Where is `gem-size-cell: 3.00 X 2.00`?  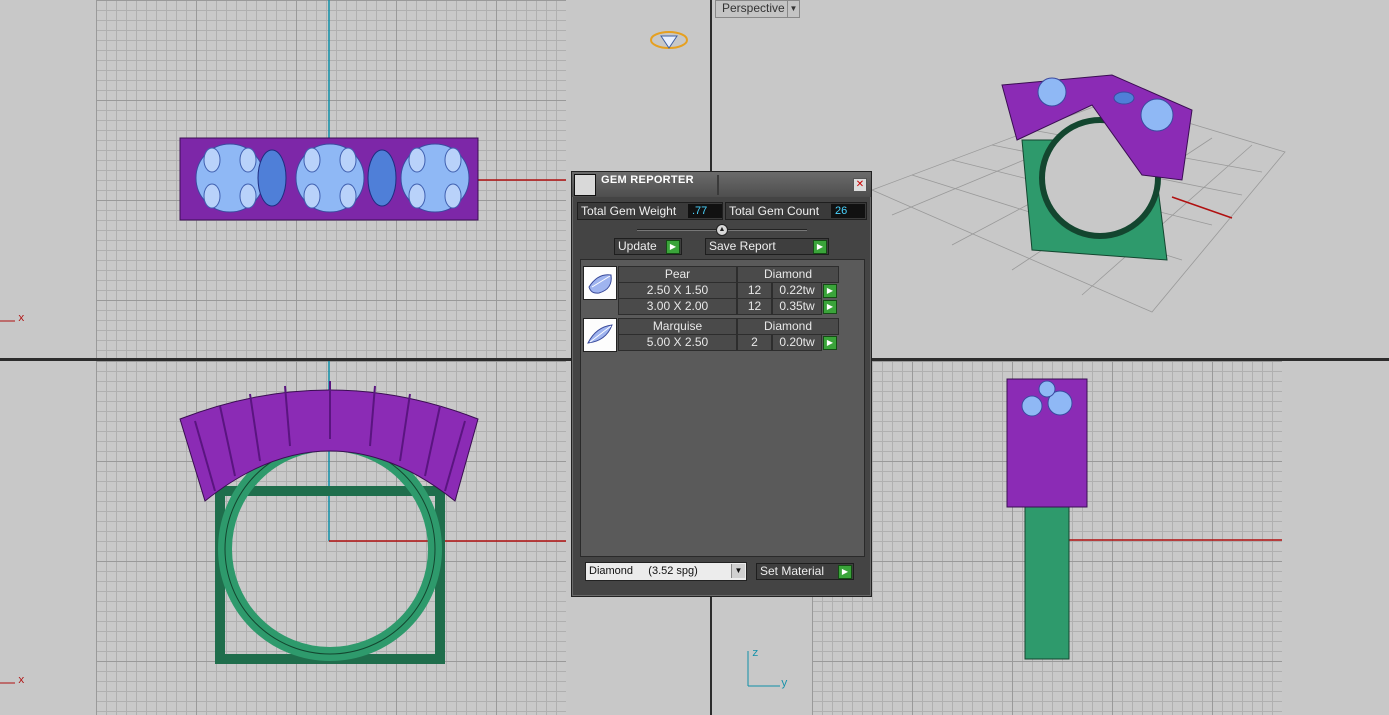 gem-size-cell: 3.00 X 2.00 is located at coordinates (677, 306).